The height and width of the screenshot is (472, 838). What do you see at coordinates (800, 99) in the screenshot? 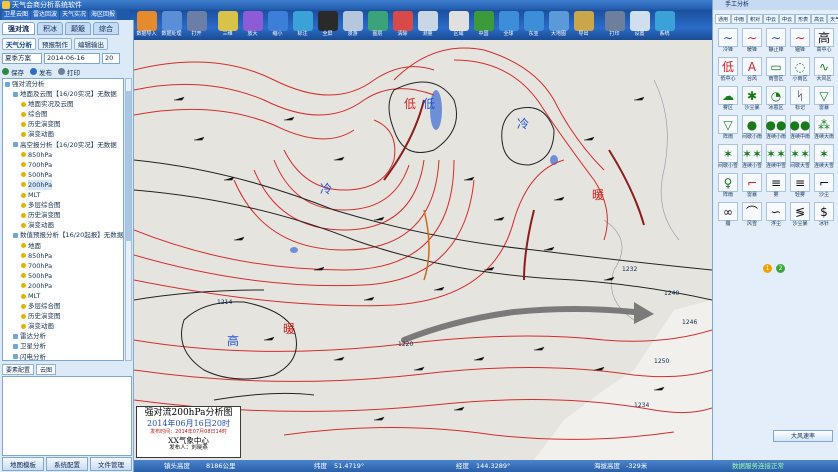
I see `symbol-tool: ᛋ 标记` at bounding box center [800, 99].